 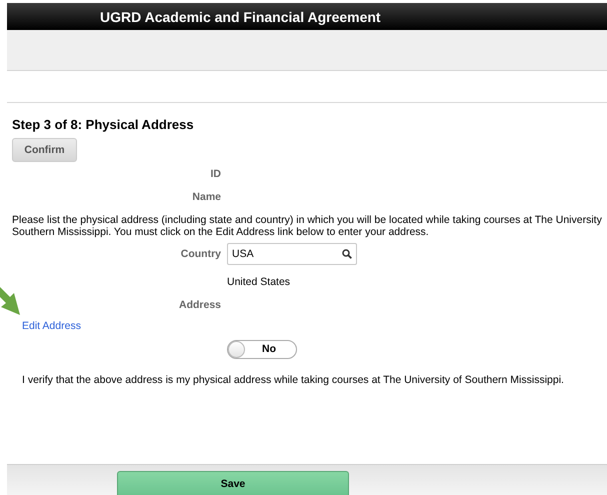 I want to click on step-title: Step 3 of 8: Physical Address, so click(x=103, y=124).